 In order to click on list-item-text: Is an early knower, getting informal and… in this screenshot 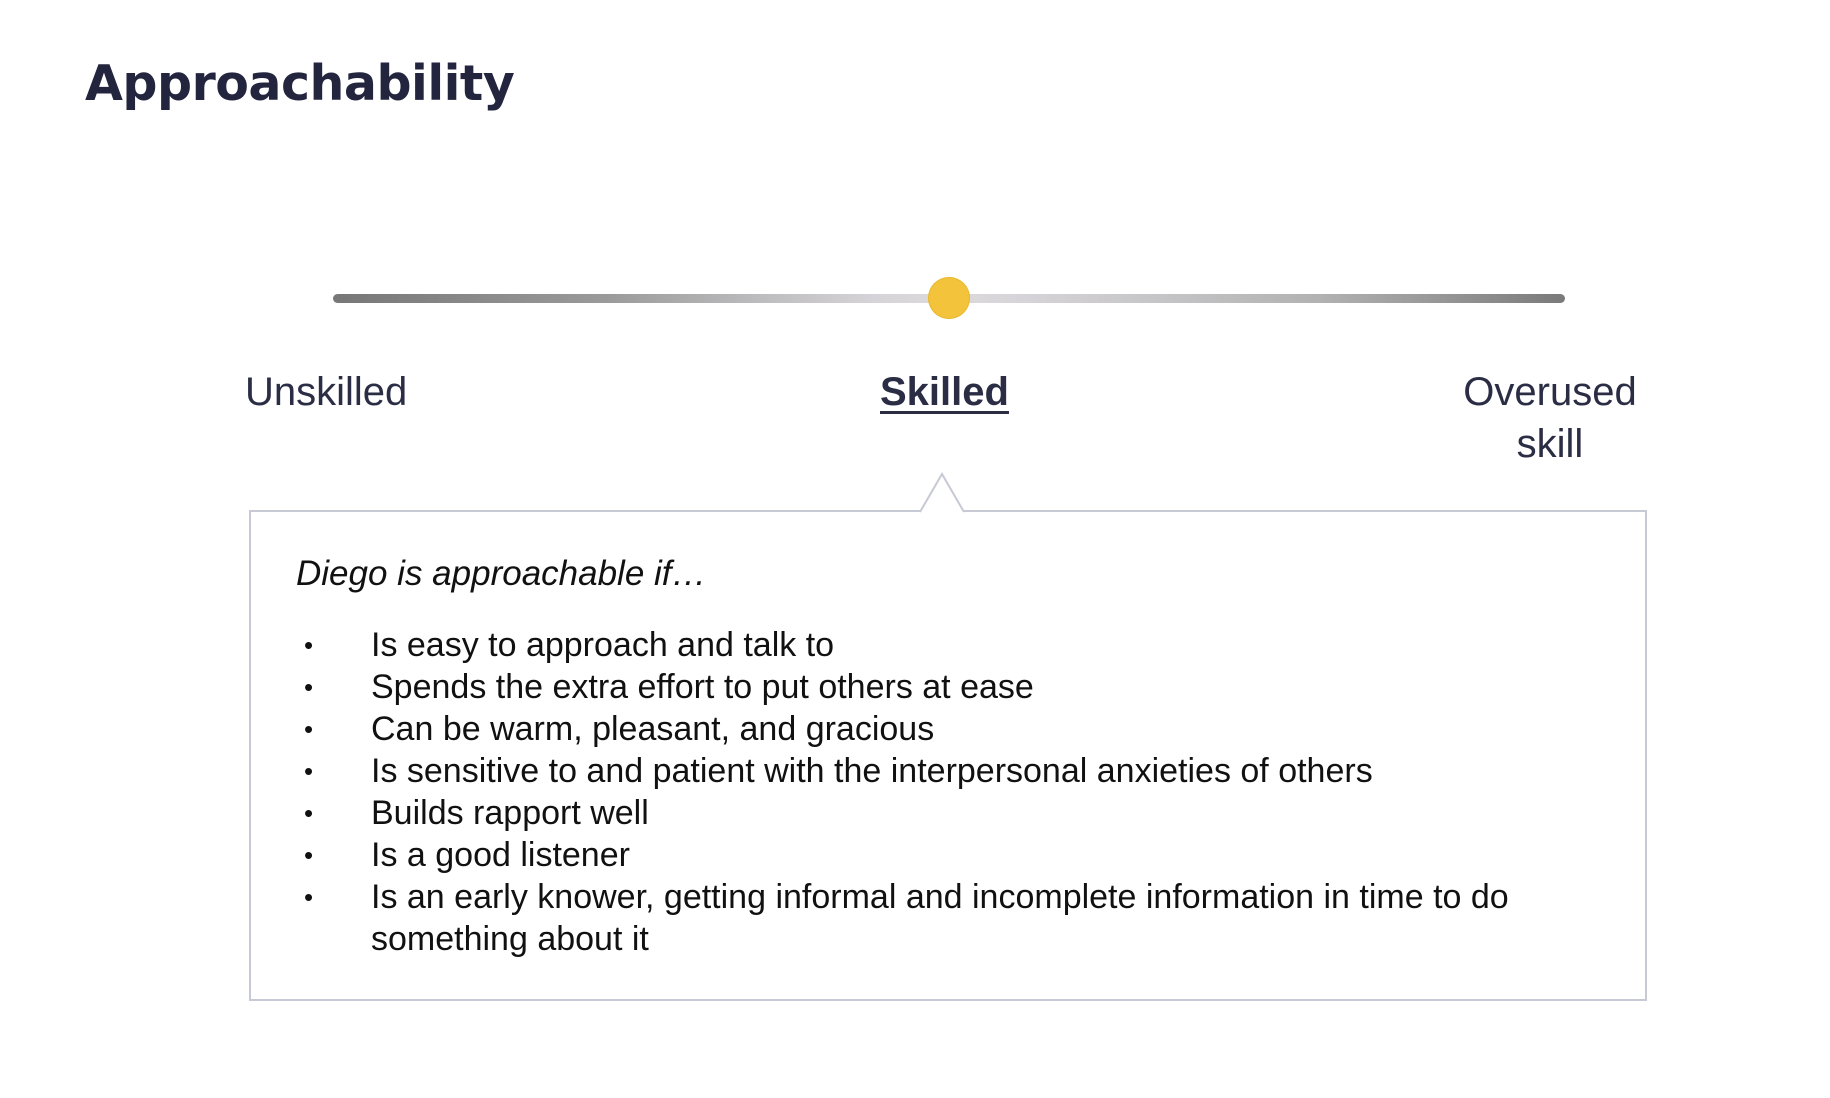, I will do `click(940, 918)`.